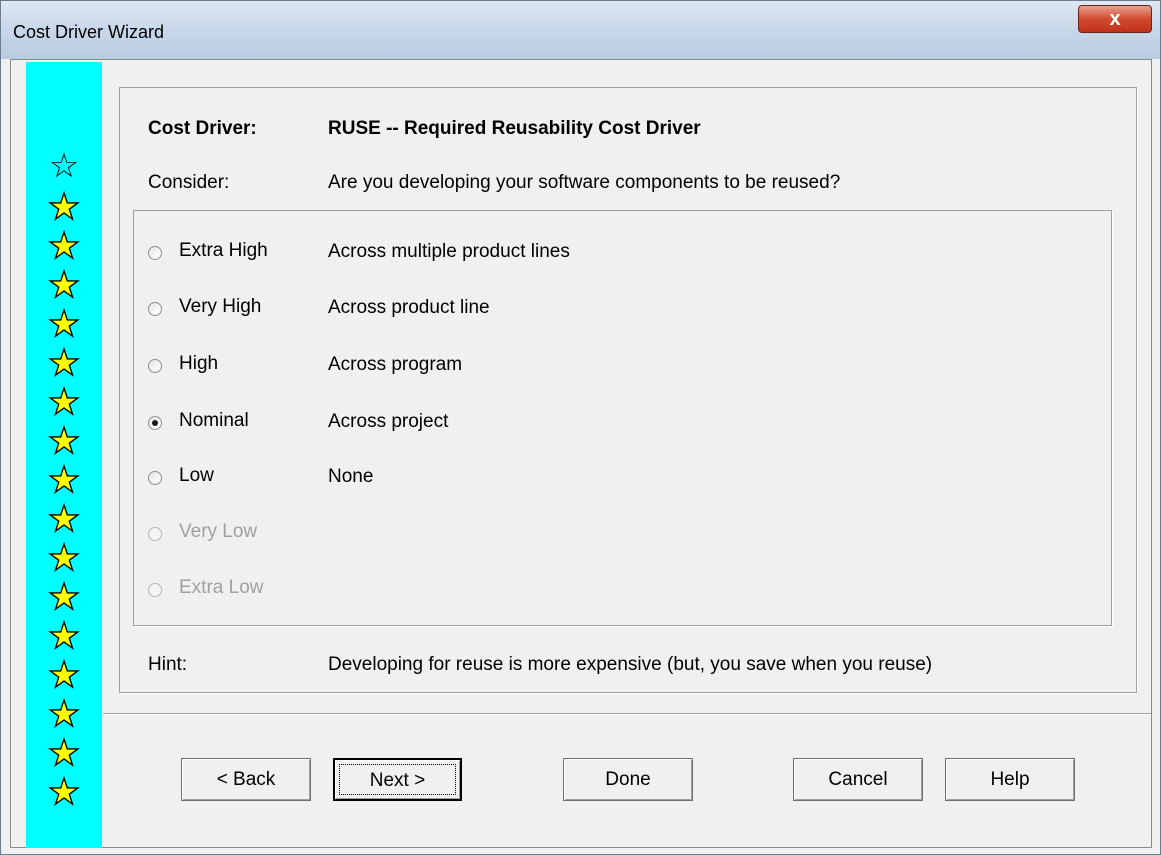 The height and width of the screenshot is (855, 1161). I want to click on rating-label: Very High, so click(220, 306).